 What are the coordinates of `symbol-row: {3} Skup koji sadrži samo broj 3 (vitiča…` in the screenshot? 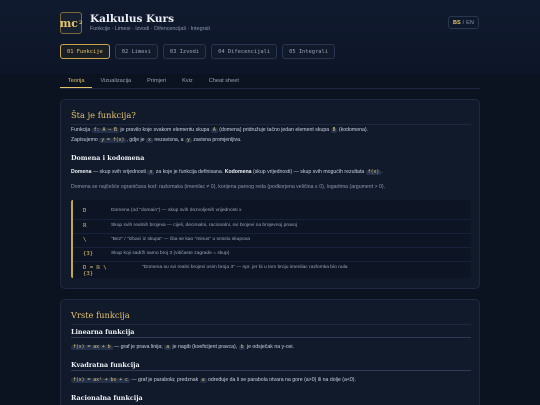 It's located at (272, 253).